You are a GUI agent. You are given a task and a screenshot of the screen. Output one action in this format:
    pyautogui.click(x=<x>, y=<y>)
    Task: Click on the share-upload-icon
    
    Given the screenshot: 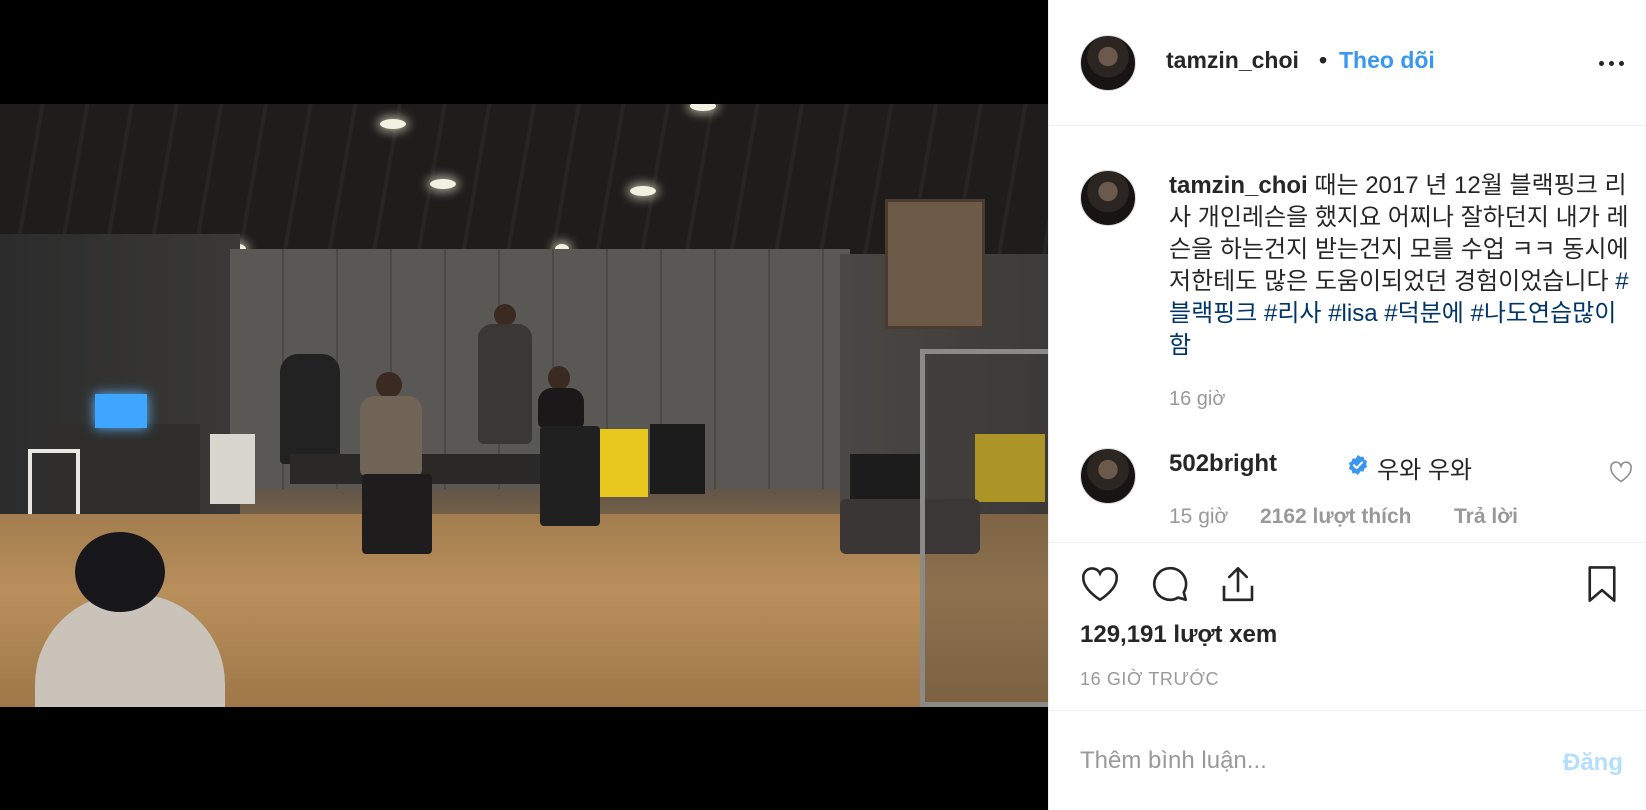 What is the action you would take?
    pyautogui.click(x=1238, y=584)
    